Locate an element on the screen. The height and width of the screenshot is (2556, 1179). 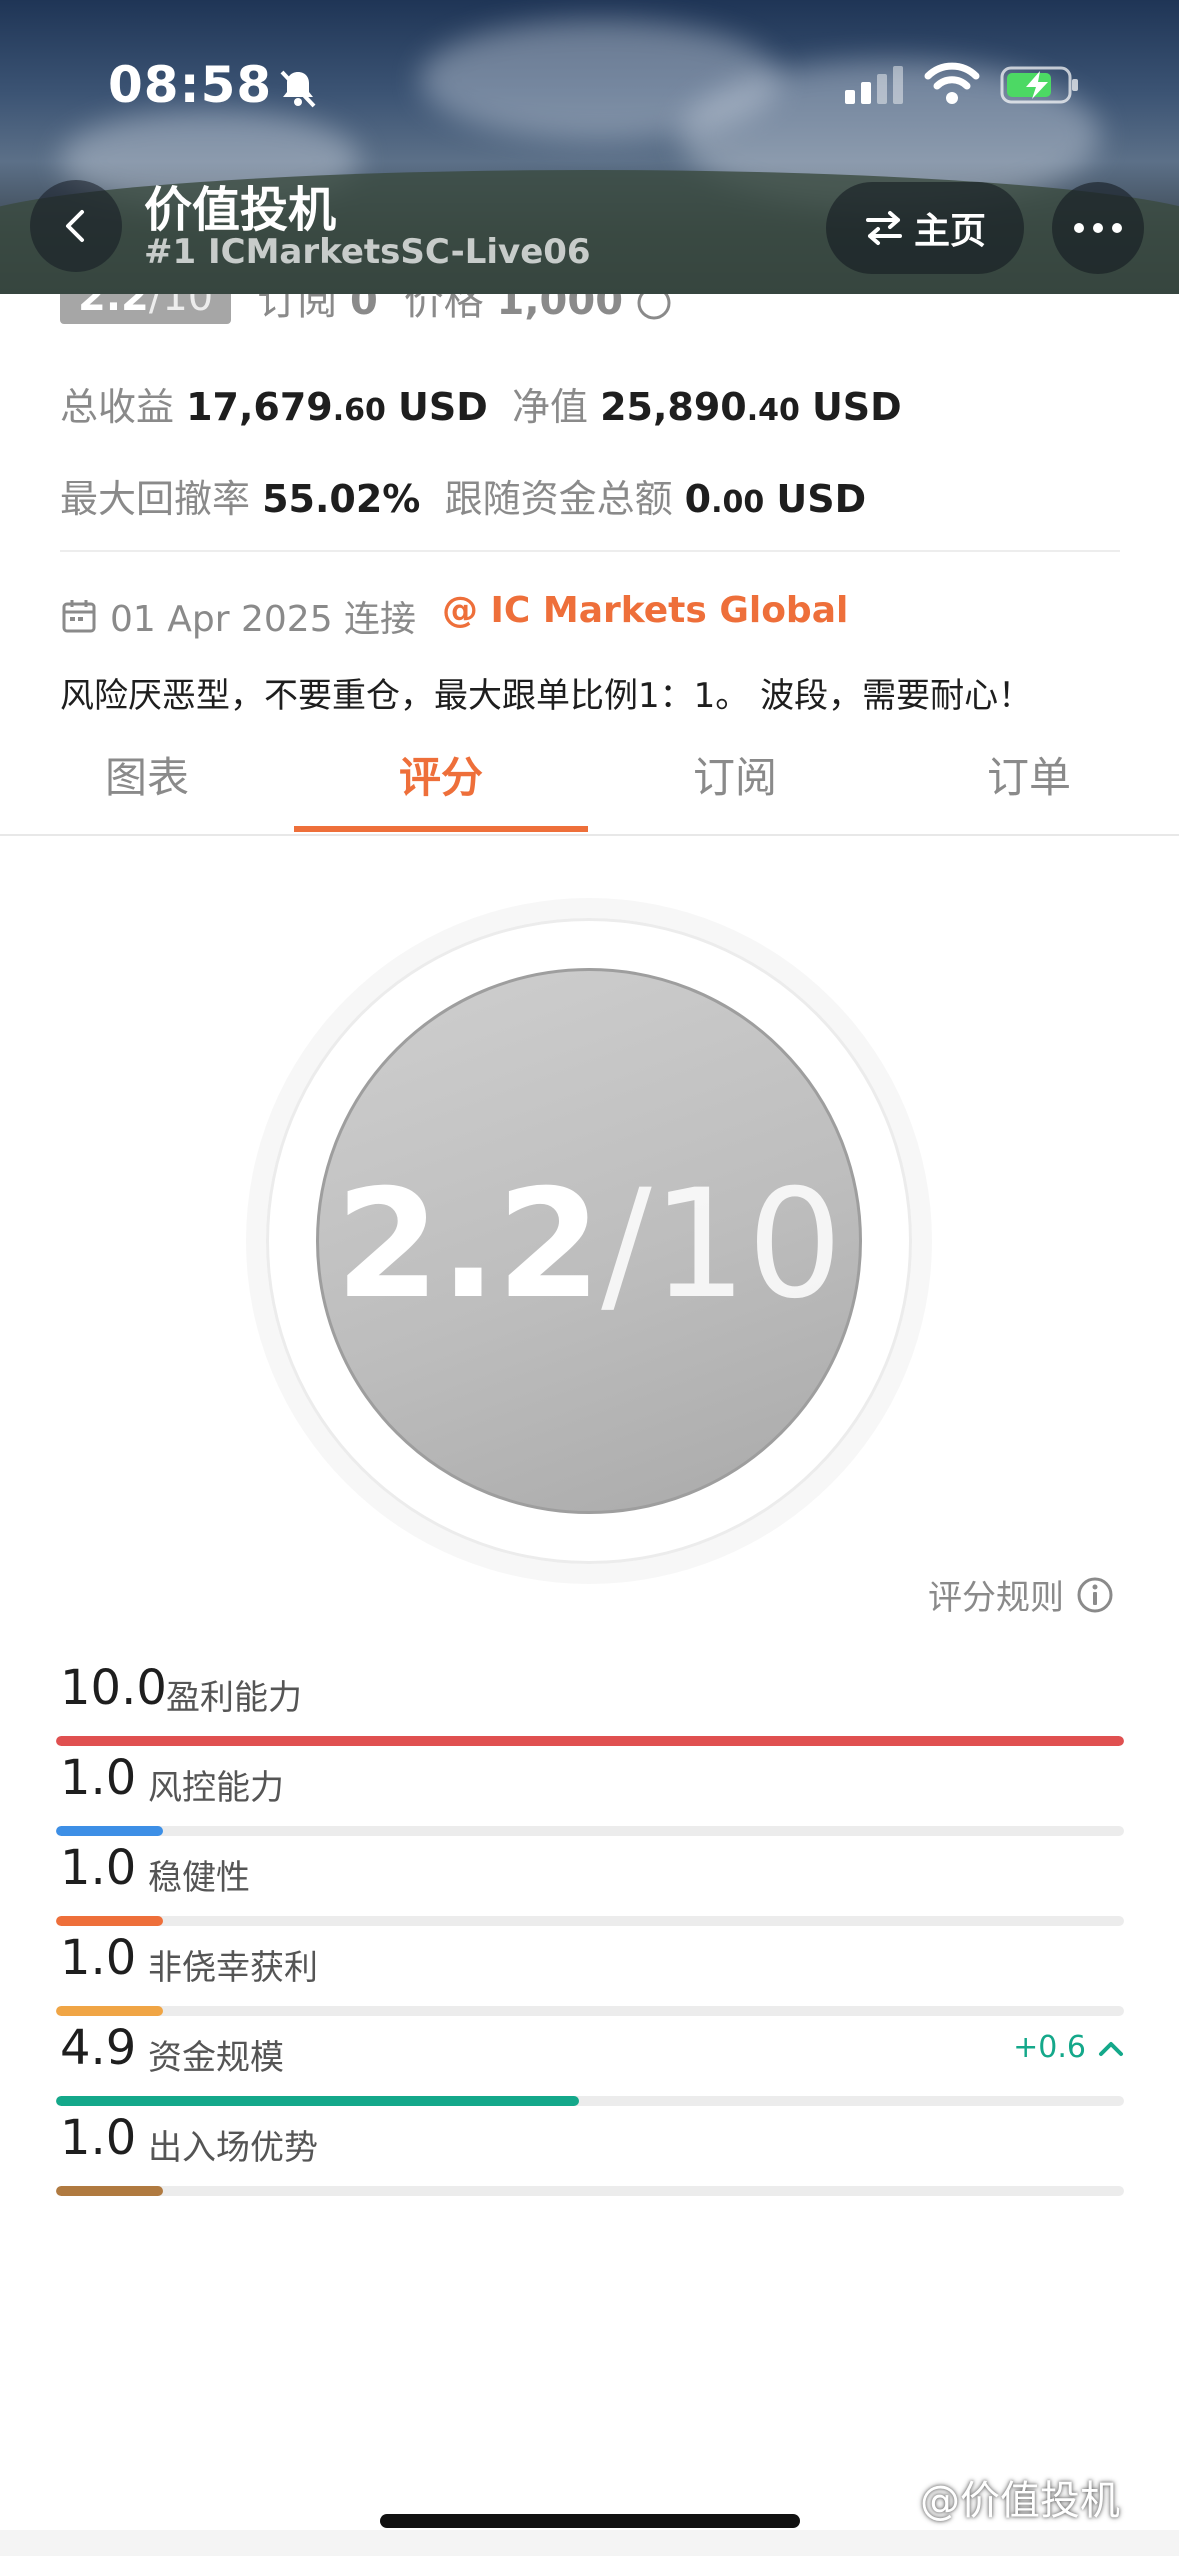
follow-total-decimals: .00 is located at coordinates (738, 502).